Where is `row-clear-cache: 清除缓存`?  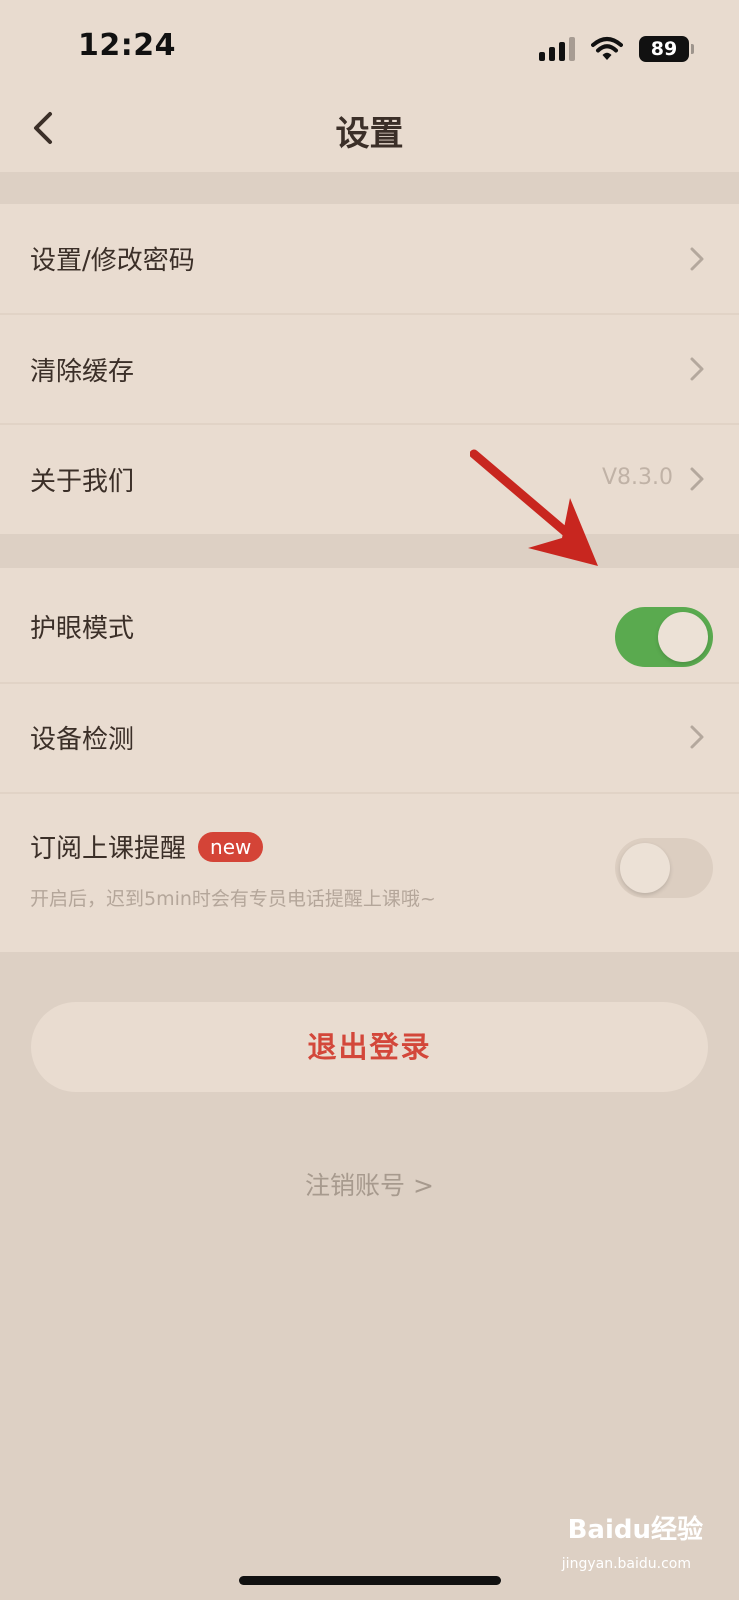 row-clear-cache: 清除缓存 is located at coordinates (369, 369).